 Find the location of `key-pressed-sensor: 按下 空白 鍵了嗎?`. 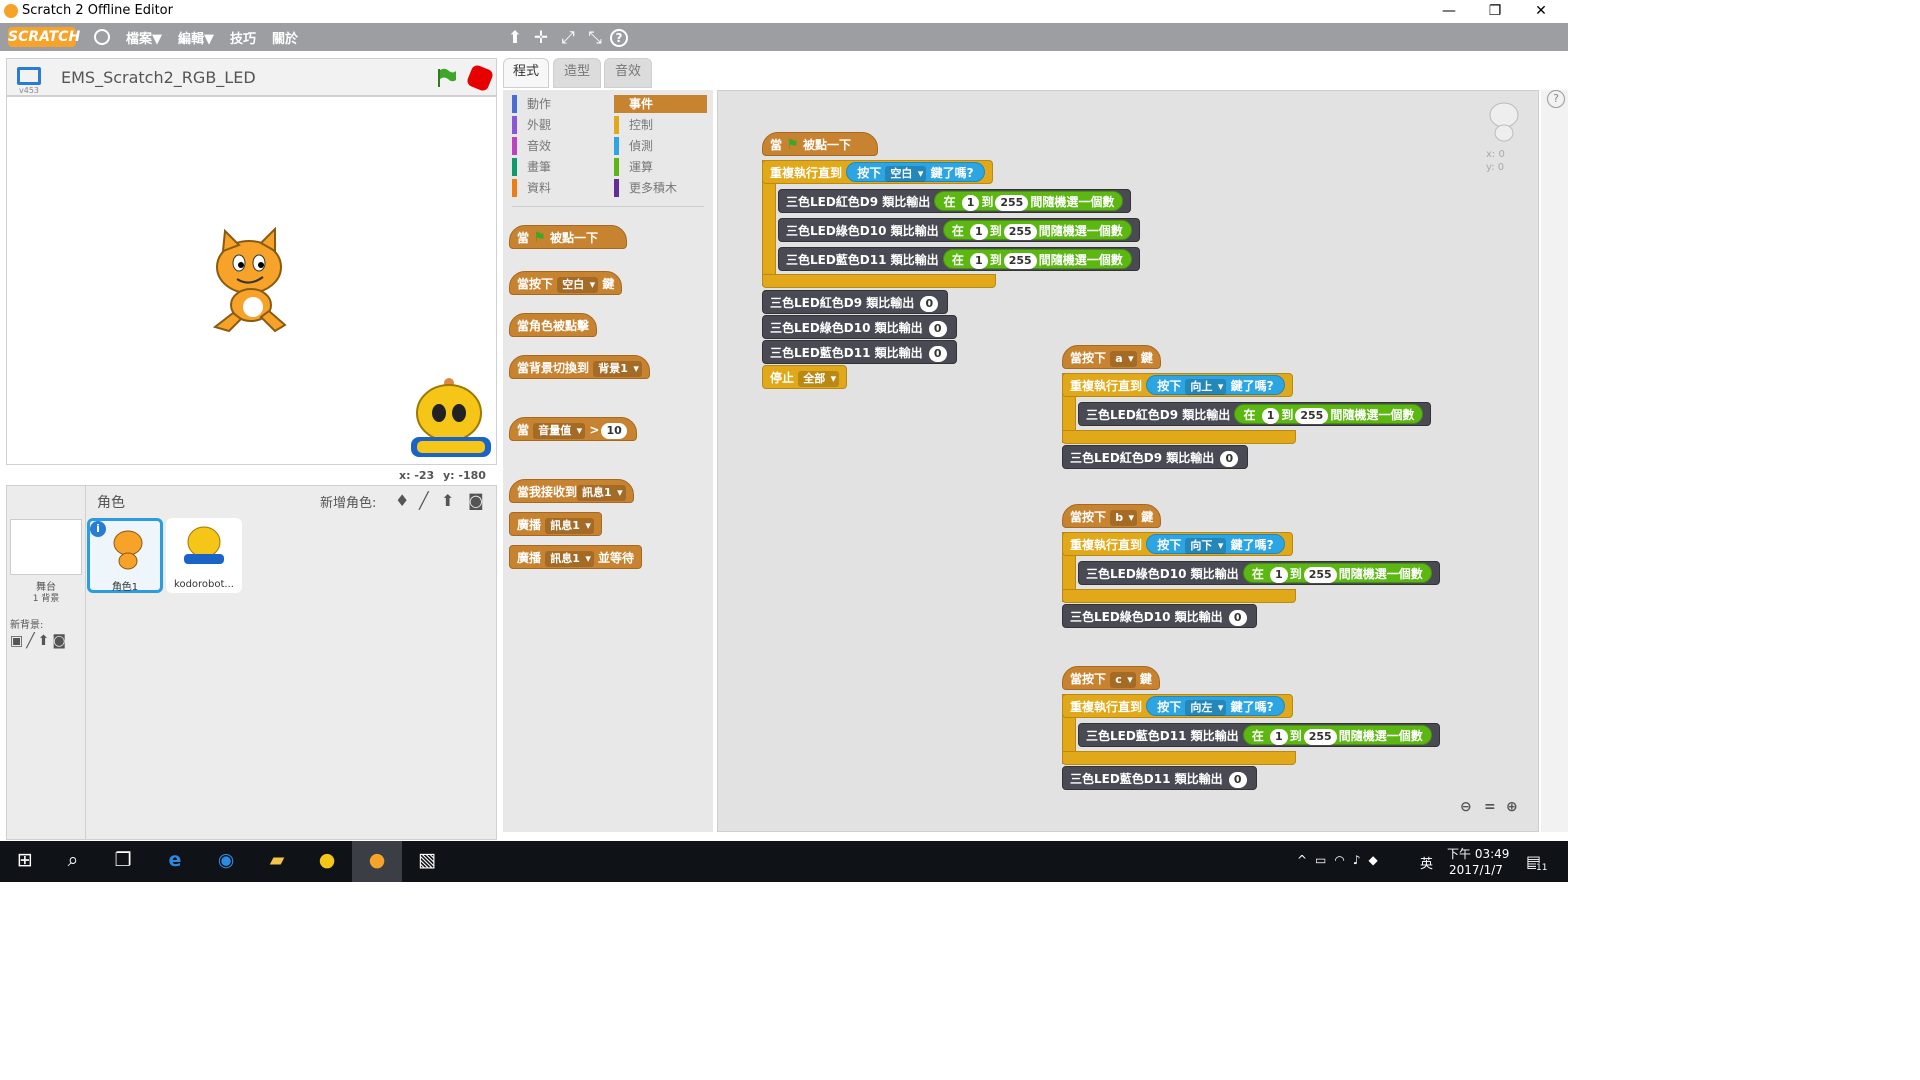

key-pressed-sensor: 按下 空白 鍵了嗎? is located at coordinates (915, 172).